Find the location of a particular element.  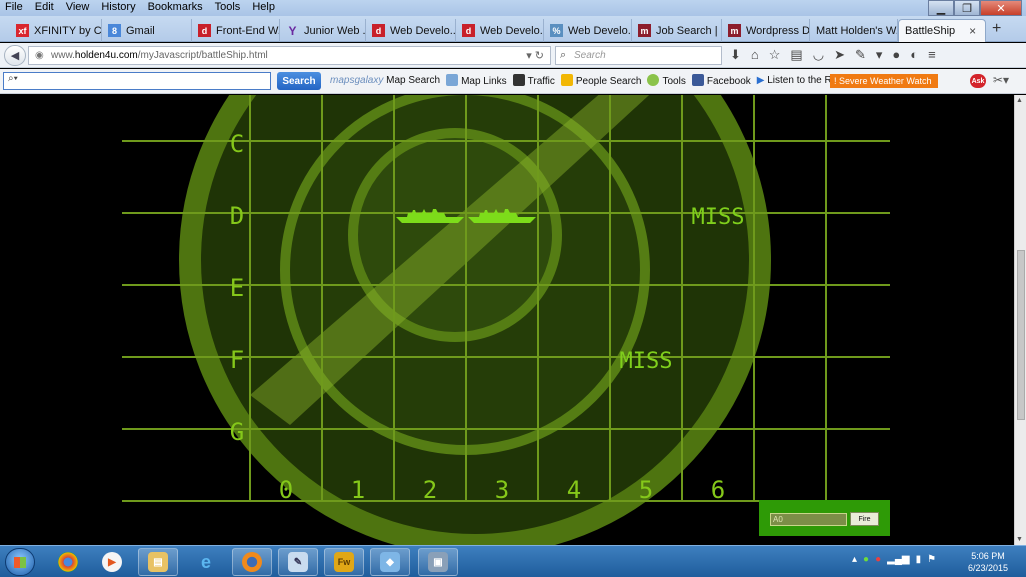

start-button is located at coordinates (20, 562).